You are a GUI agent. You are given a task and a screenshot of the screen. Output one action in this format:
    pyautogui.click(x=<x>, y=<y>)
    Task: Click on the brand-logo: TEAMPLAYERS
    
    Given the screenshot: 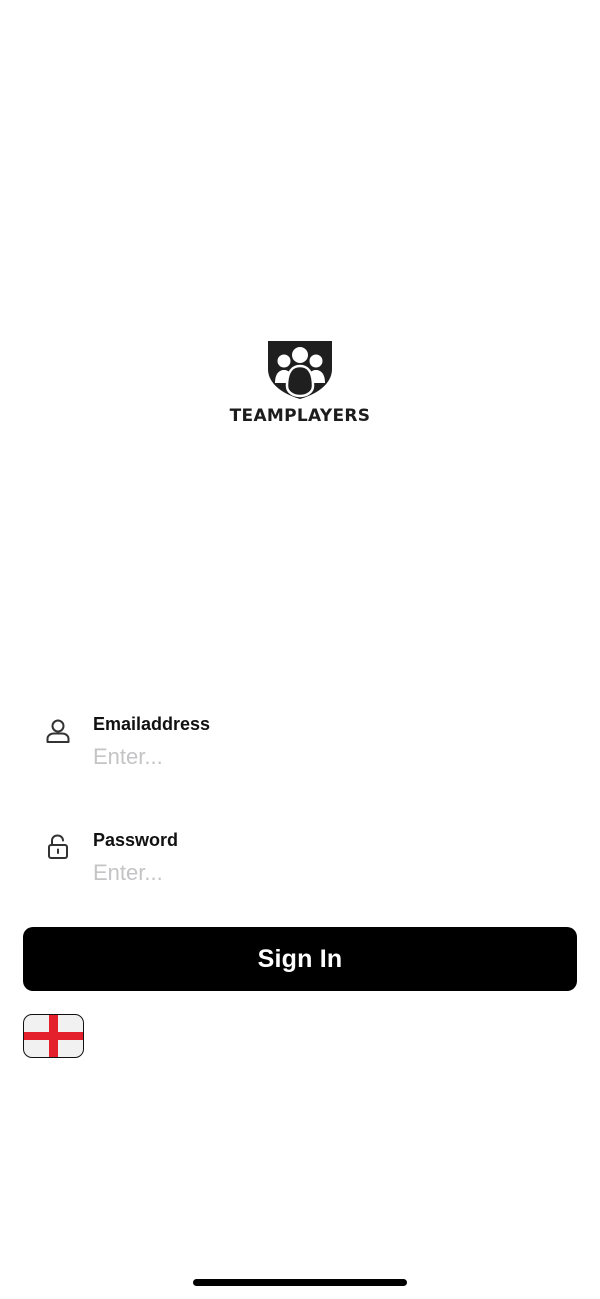 What is the action you would take?
    pyautogui.click(x=300, y=384)
    